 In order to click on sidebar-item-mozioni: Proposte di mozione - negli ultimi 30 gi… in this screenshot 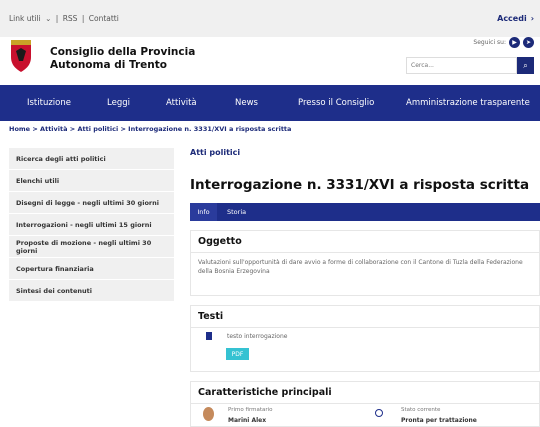, I will do `click(91, 247)`.